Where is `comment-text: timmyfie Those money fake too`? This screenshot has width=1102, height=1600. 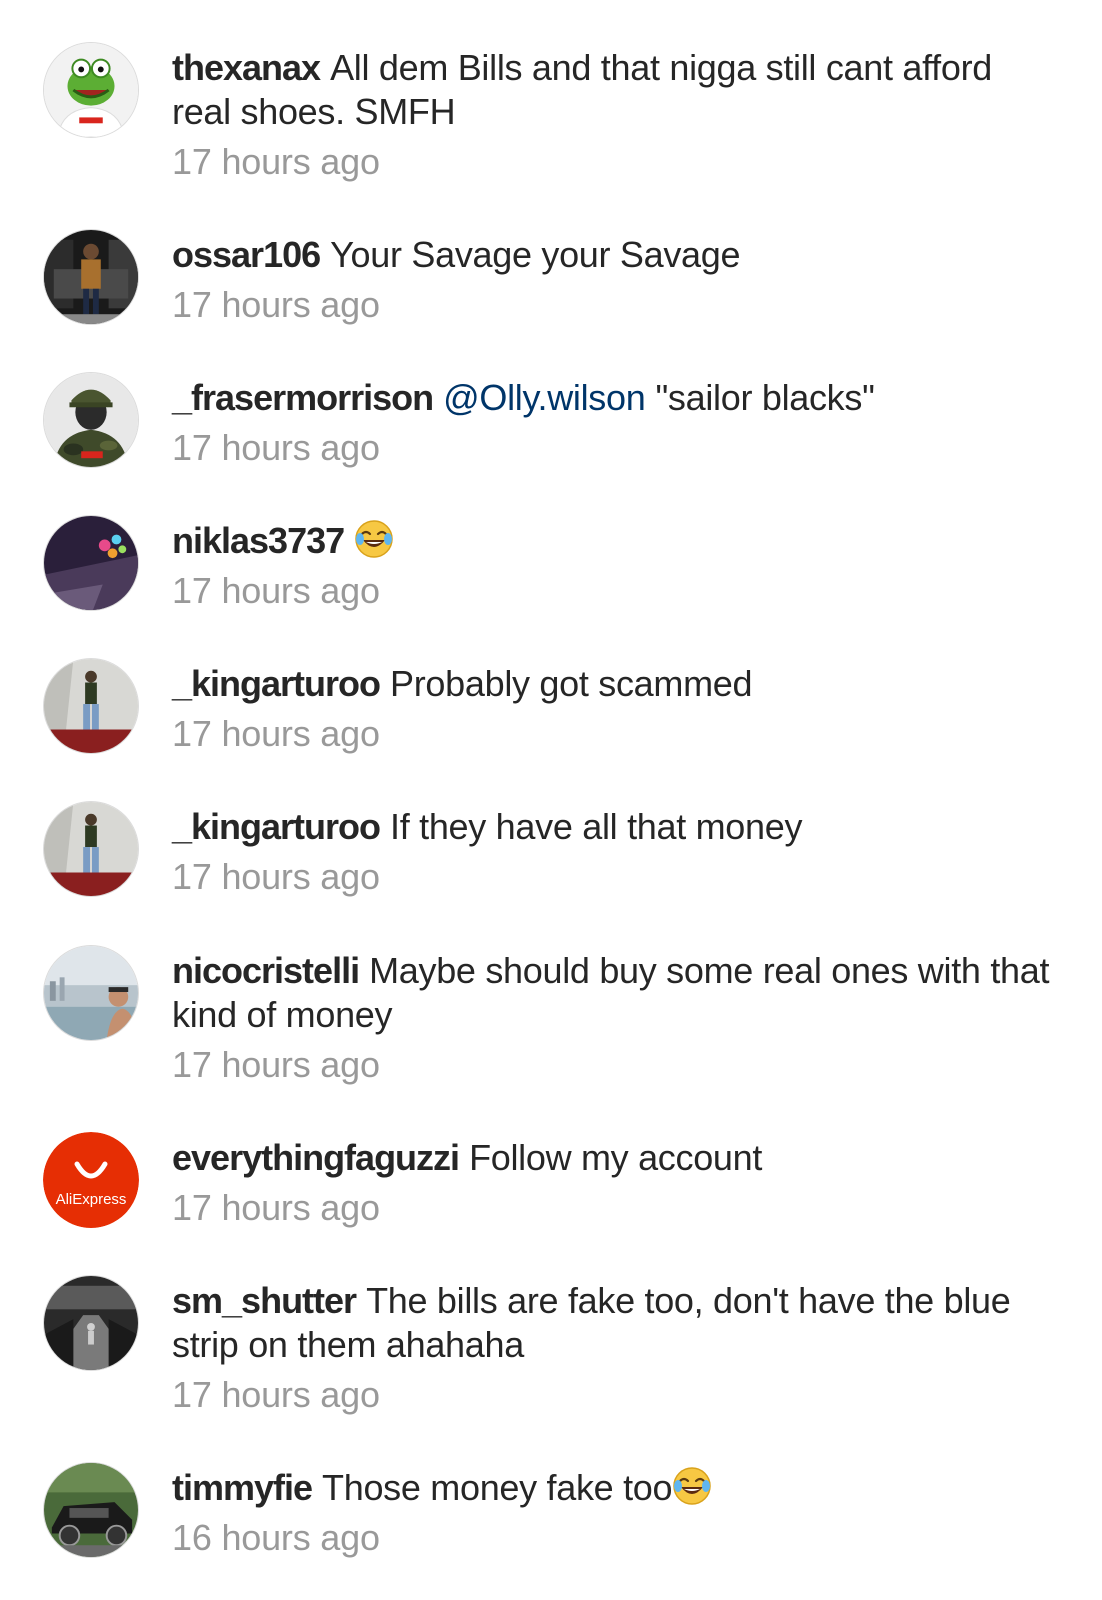 comment-text: timmyfie Those money fake too is located at coordinates (612, 1488).